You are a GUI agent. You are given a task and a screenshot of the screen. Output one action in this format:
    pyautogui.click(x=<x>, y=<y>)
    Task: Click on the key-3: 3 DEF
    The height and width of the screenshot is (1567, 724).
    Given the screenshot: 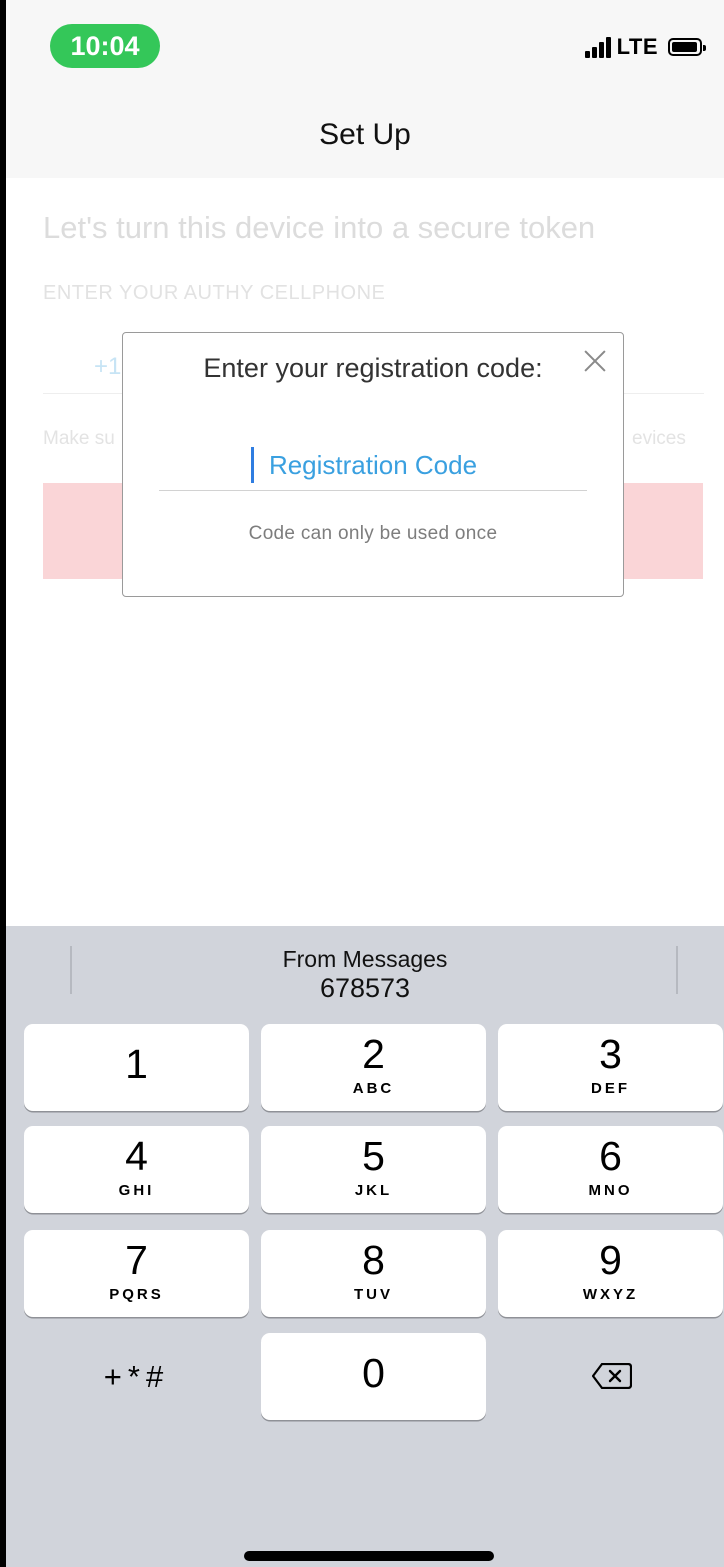 What is the action you would take?
    pyautogui.click(x=610, y=1067)
    